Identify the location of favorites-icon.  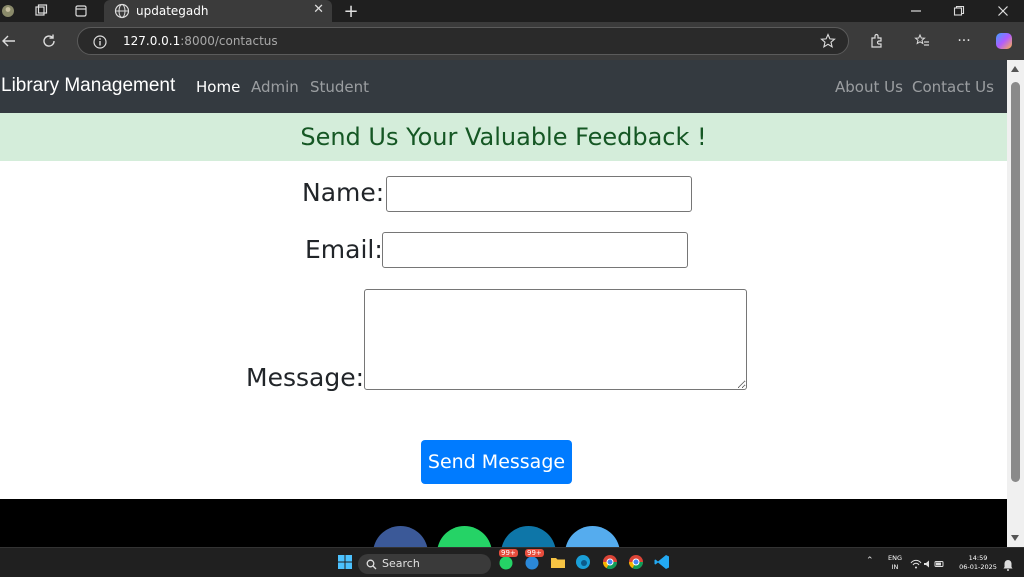
(922, 41).